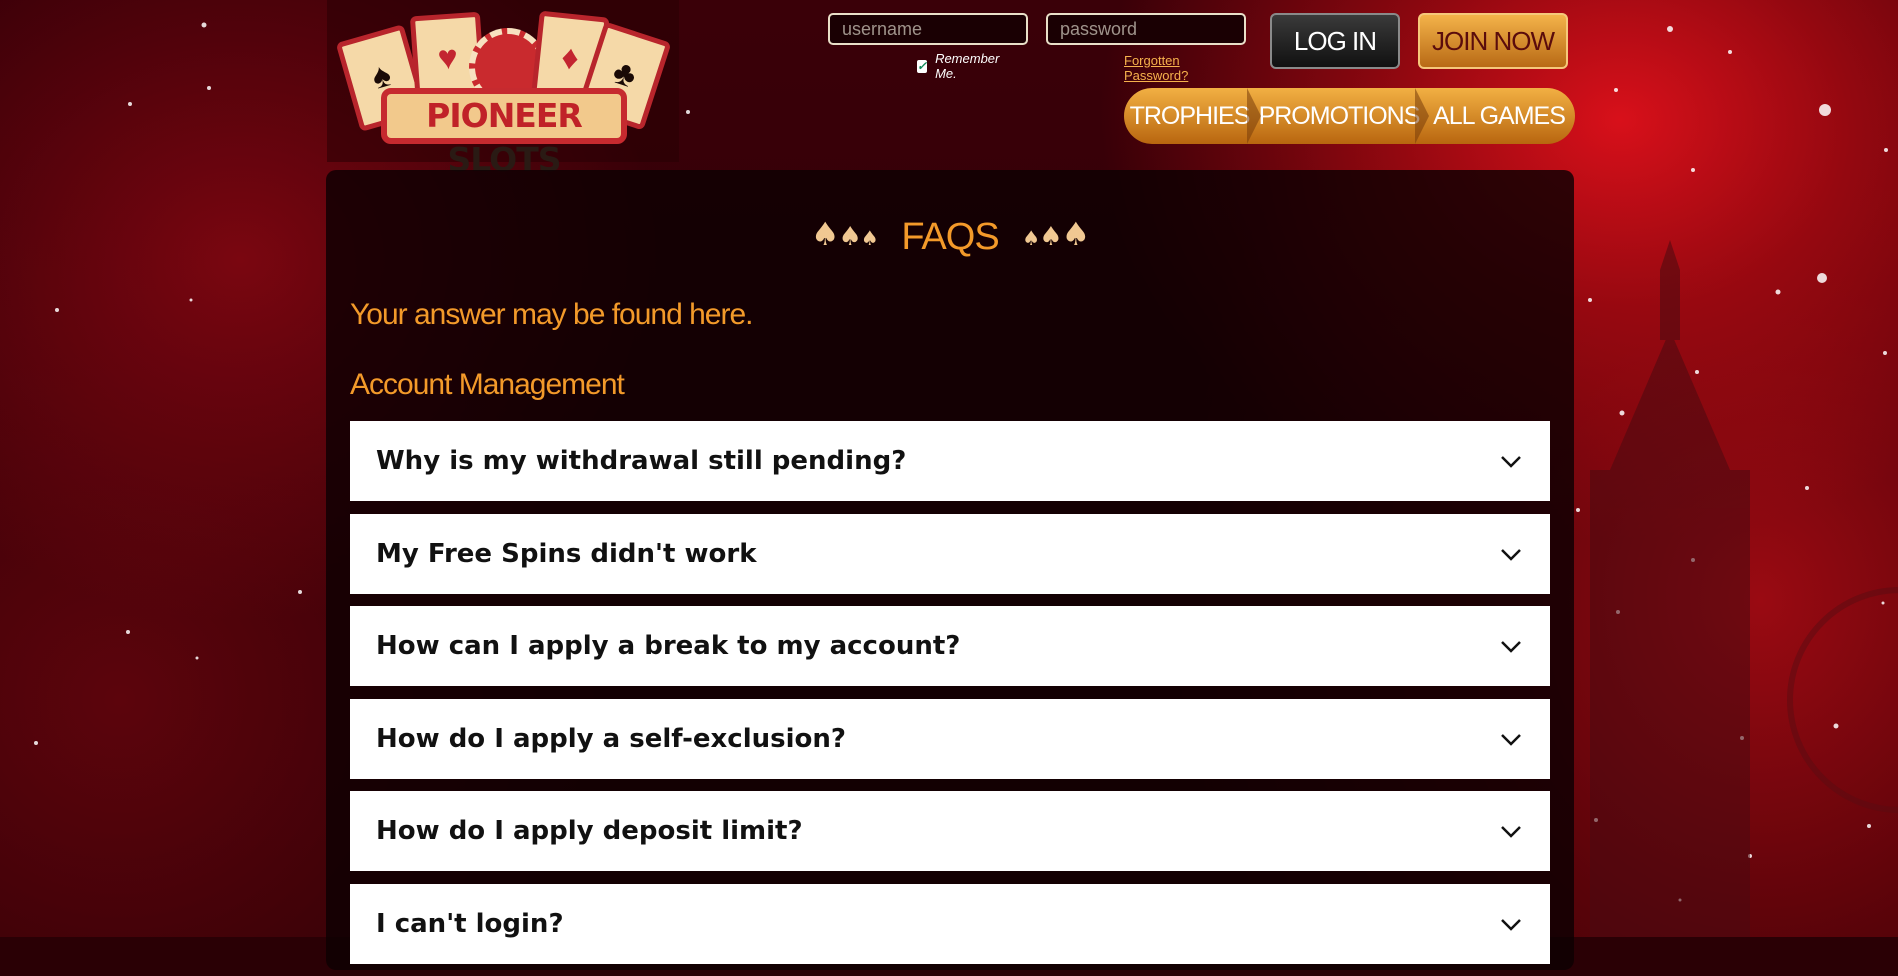 The width and height of the screenshot is (1898, 976). What do you see at coordinates (950, 831) in the screenshot?
I see `faq-item: How do I apply deposit limit?` at bounding box center [950, 831].